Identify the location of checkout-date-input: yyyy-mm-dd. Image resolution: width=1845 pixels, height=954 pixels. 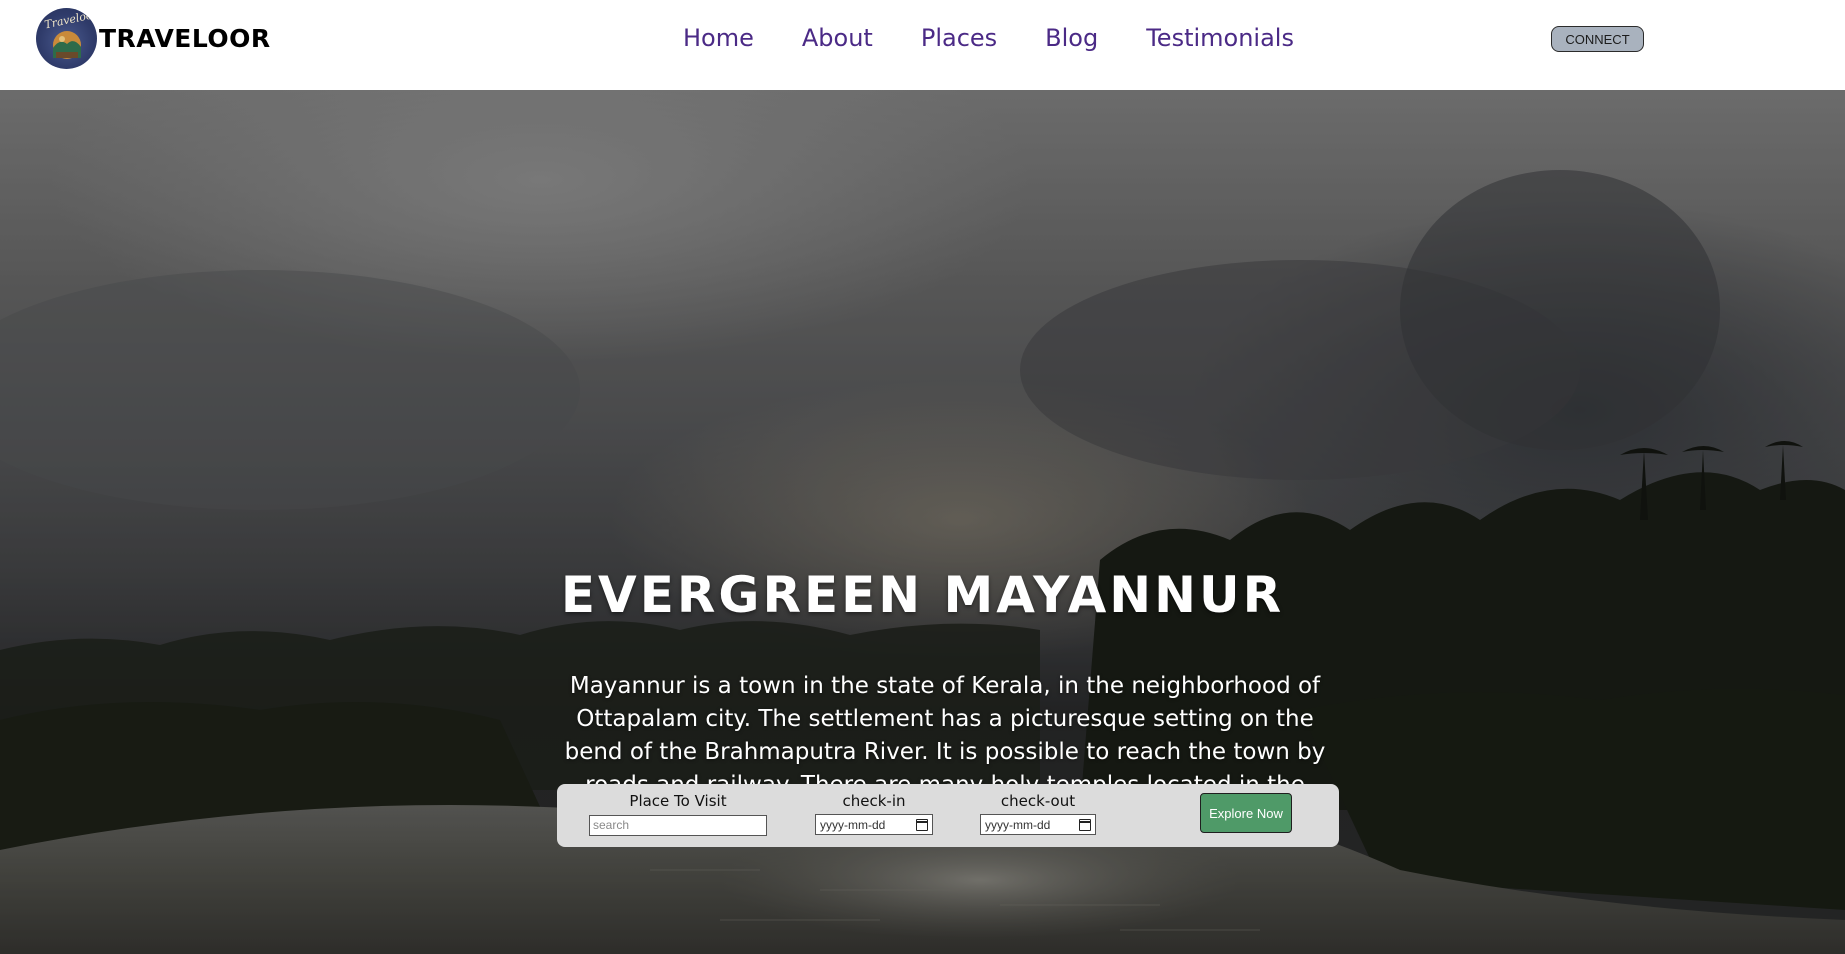
(1038, 824).